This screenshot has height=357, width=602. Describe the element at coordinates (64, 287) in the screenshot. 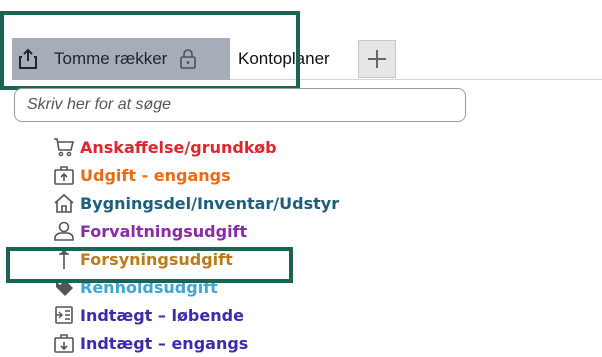

I see `tag-icon` at that location.